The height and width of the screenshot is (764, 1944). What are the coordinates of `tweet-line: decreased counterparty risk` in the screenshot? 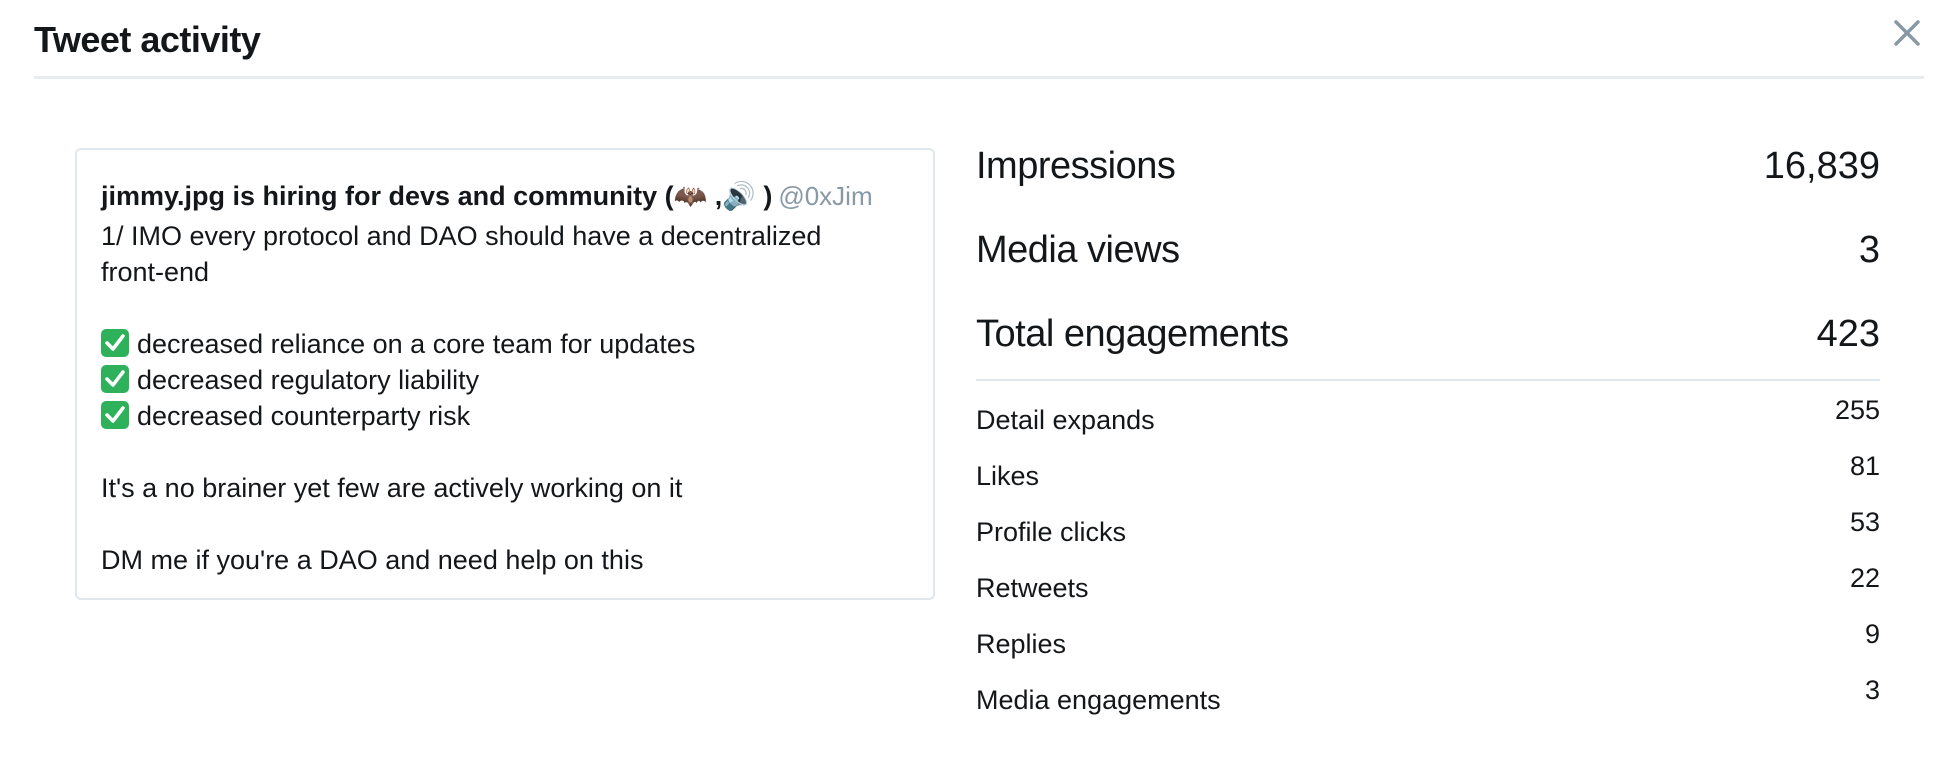 It's located at (506, 416).